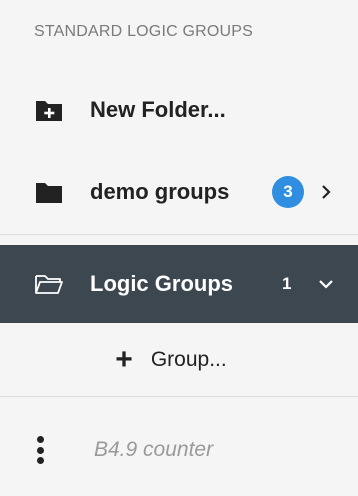 This screenshot has width=358, height=496. Describe the element at coordinates (287, 283) in the screenshot. I see `item-count: 1` at that location.